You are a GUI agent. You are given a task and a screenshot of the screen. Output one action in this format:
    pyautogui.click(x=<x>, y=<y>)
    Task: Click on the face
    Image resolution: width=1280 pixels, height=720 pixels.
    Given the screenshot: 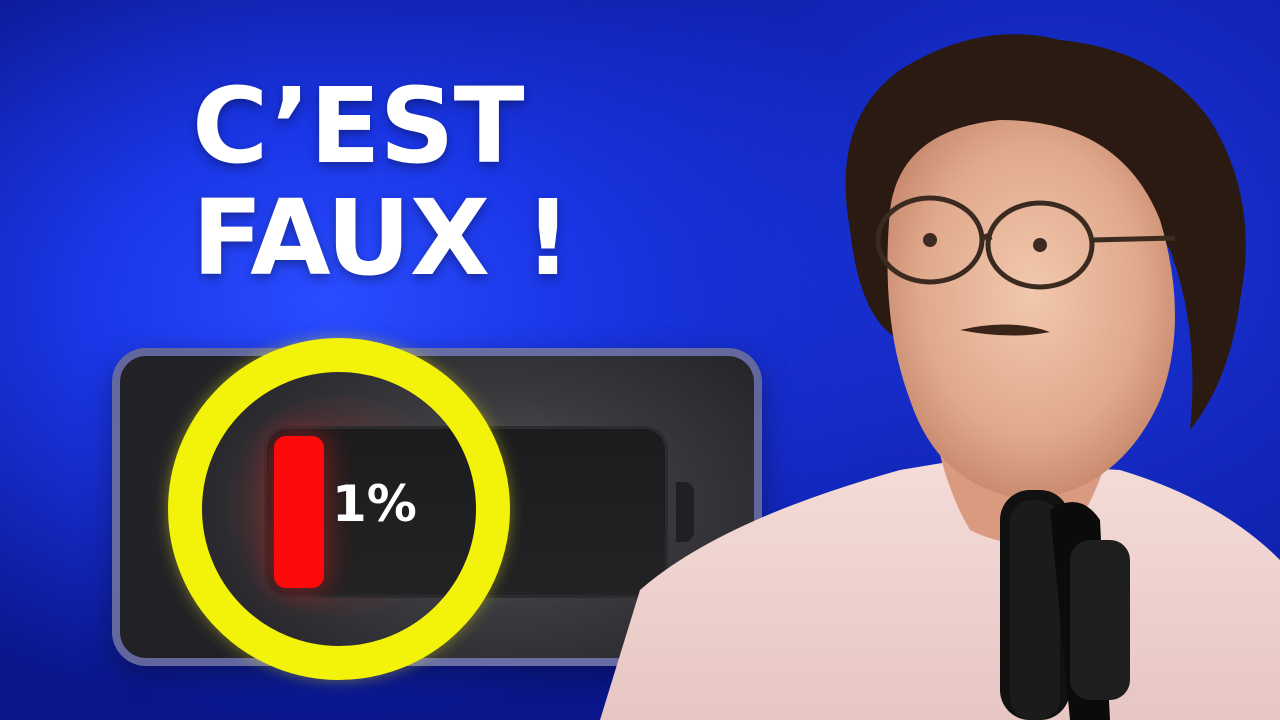 What is the action you would take?
    pyautogui.click(x=1031, y=310)
    